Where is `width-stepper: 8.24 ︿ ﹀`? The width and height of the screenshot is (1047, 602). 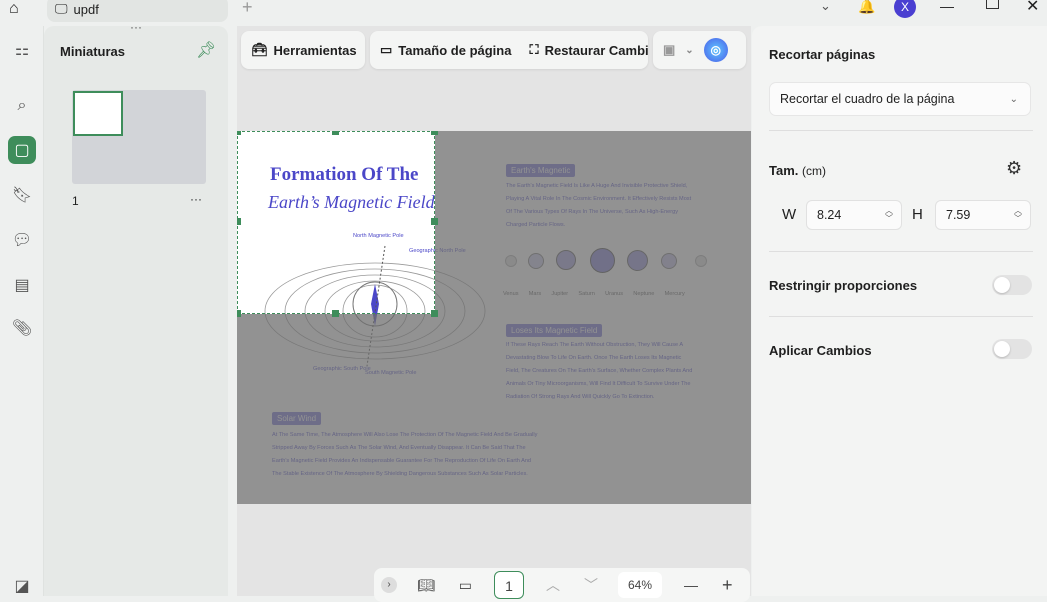
width-stepper: 8.24 ︿ ﹀ is located at coordinates (854, 215).